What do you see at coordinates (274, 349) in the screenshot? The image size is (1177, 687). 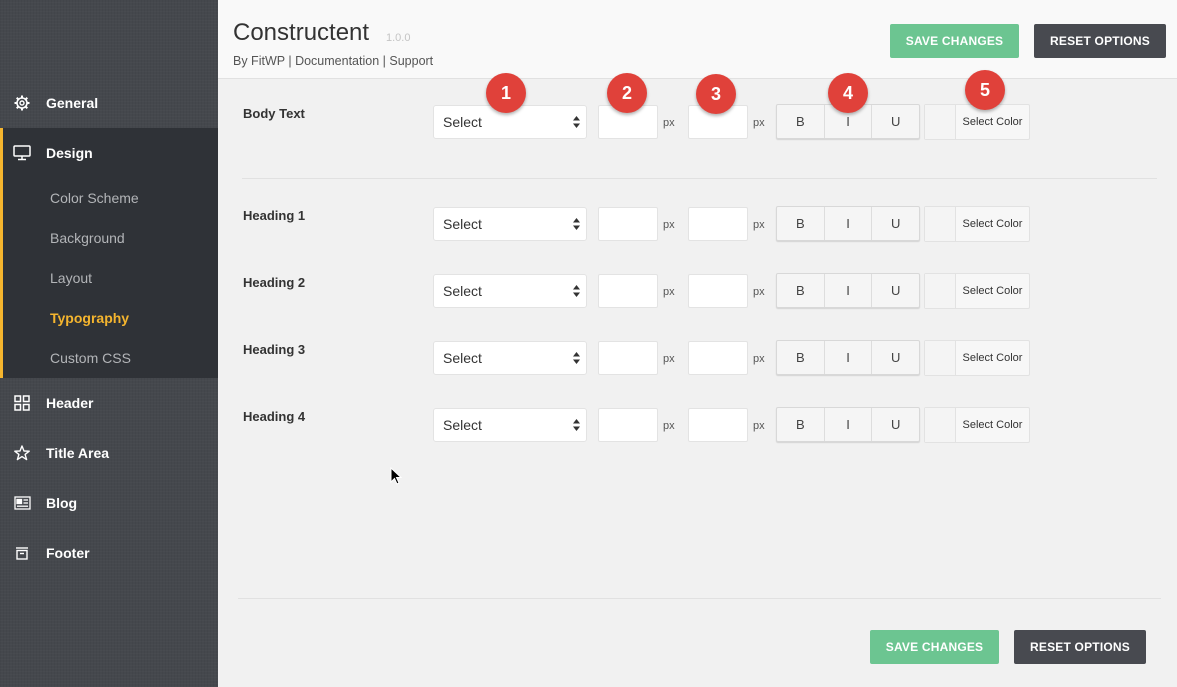 I see `row-label-heading-3: Heading 3` at bounding box center [274, 349].